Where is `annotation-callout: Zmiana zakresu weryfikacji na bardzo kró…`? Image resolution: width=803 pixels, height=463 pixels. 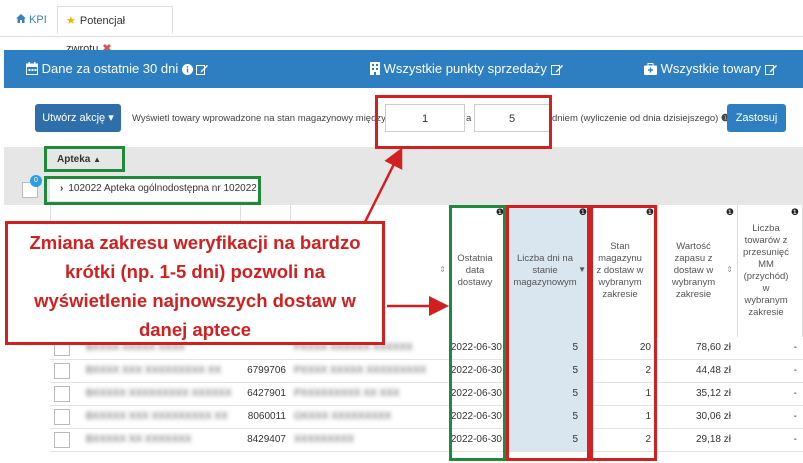
annotation-callout: Zmiana zakresu weryfikacji na bardzo kró… is located at coordinates (195, 283).